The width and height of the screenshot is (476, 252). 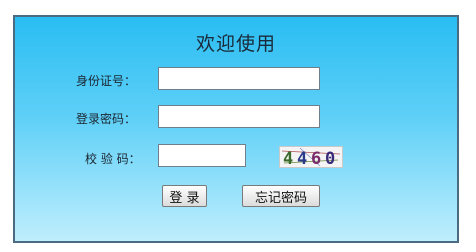 I want to click on captcha-digit-1: 4, so click(x=288, y=158).